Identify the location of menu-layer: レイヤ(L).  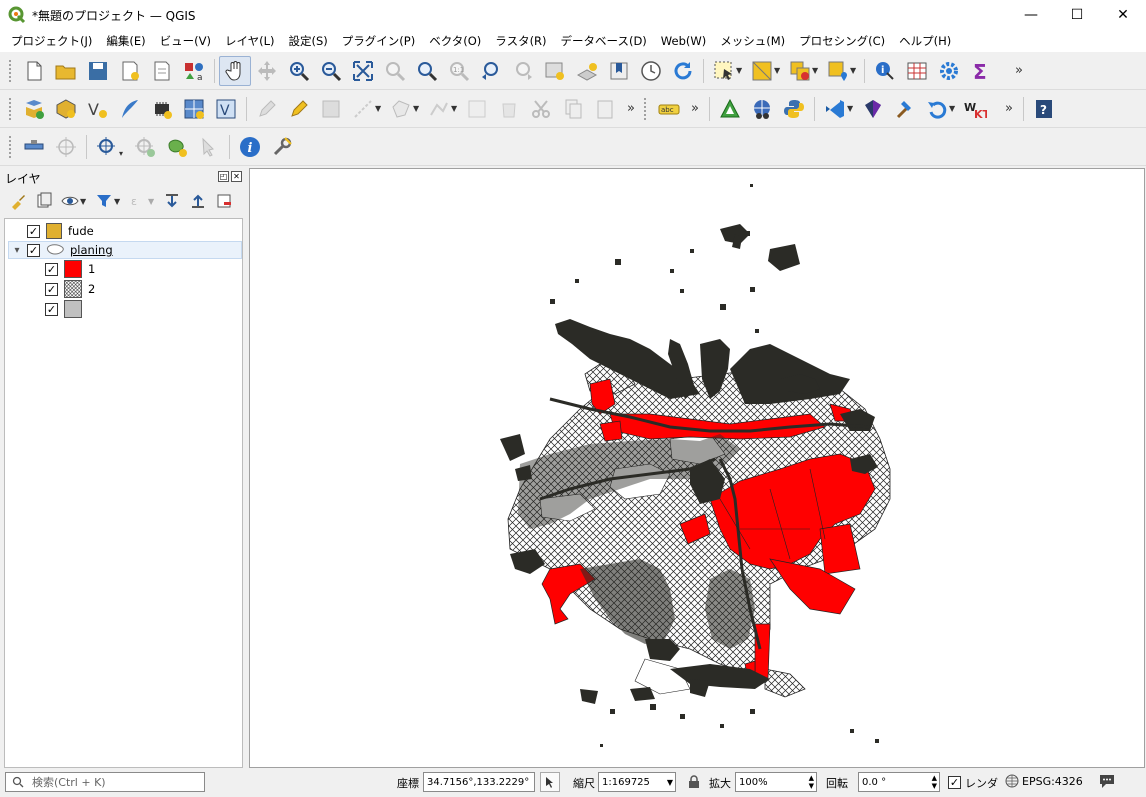
(250, 41).